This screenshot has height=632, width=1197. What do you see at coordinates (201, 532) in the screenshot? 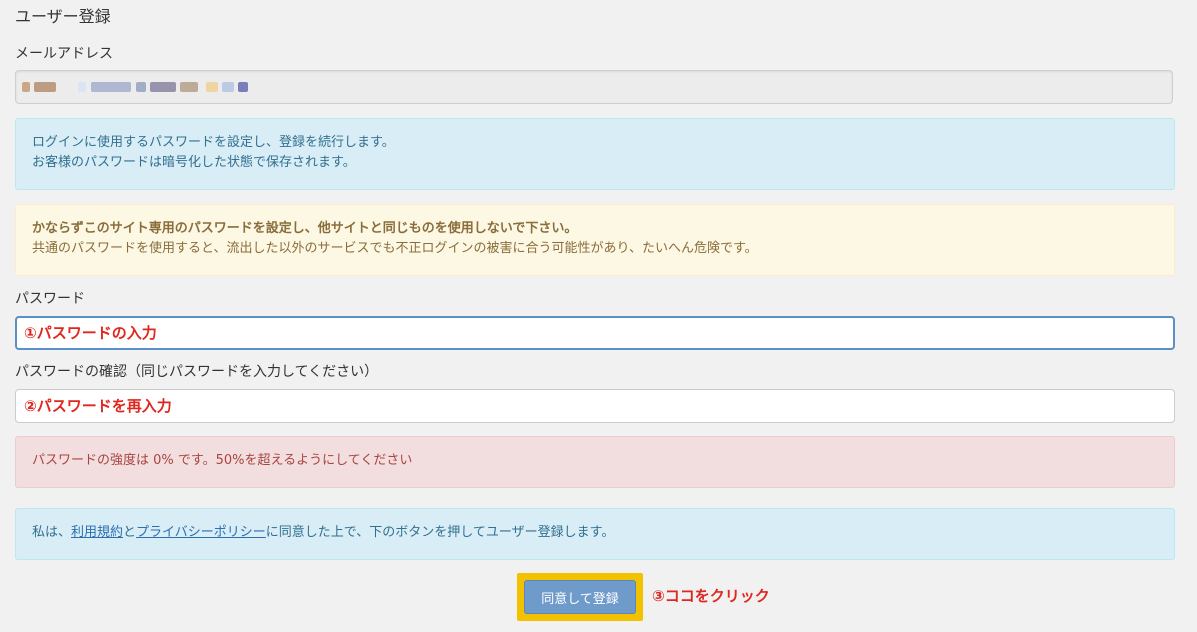
I see `privacy-policy-link: プライバシーポリシー` at bounding box center [201, 532].